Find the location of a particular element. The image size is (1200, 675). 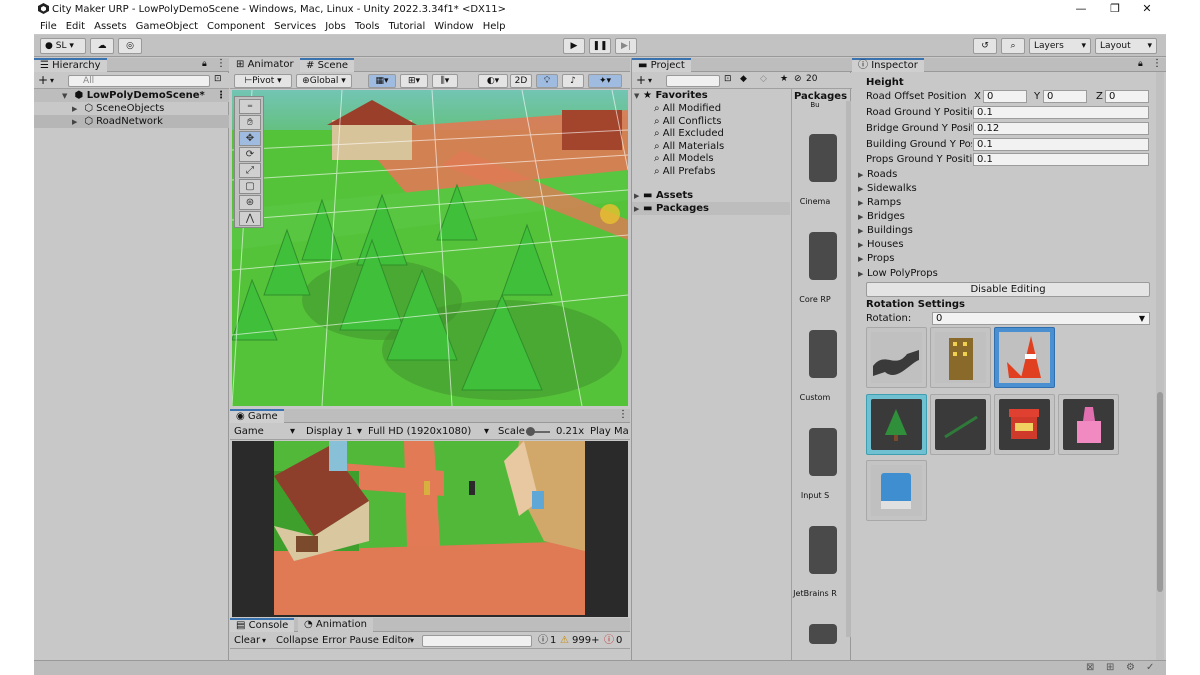

foldout-roads: ▶ Roads is located at coordinates (877, 174).